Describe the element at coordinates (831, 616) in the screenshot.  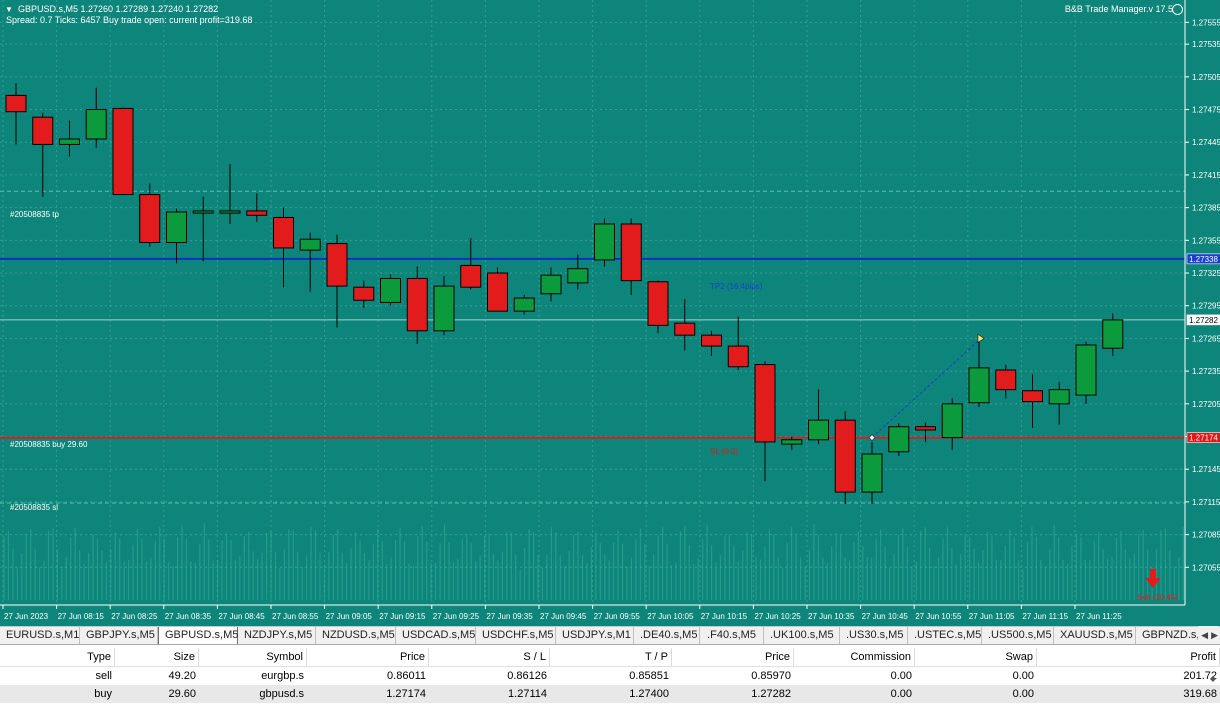
I see `time-tick-label: 27 Jun 10:35` at that location.